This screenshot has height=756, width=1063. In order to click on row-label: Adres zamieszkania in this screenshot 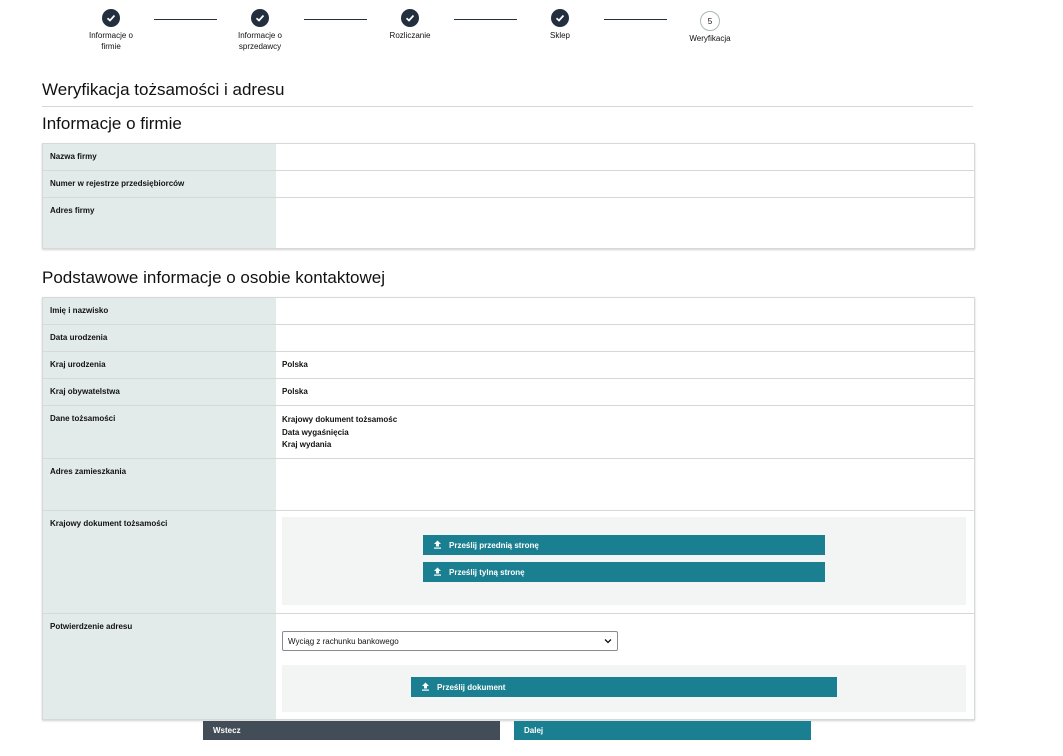, I will do `click(159, 484)`.